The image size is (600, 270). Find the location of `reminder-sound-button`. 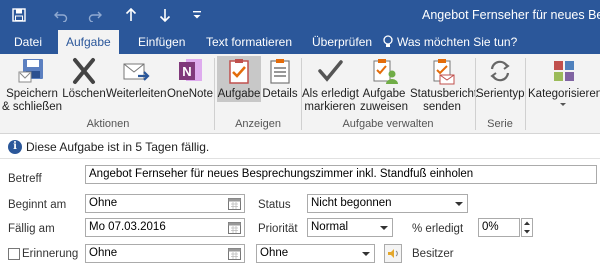

reminder-sound-button is located at coordinates (393, 253).